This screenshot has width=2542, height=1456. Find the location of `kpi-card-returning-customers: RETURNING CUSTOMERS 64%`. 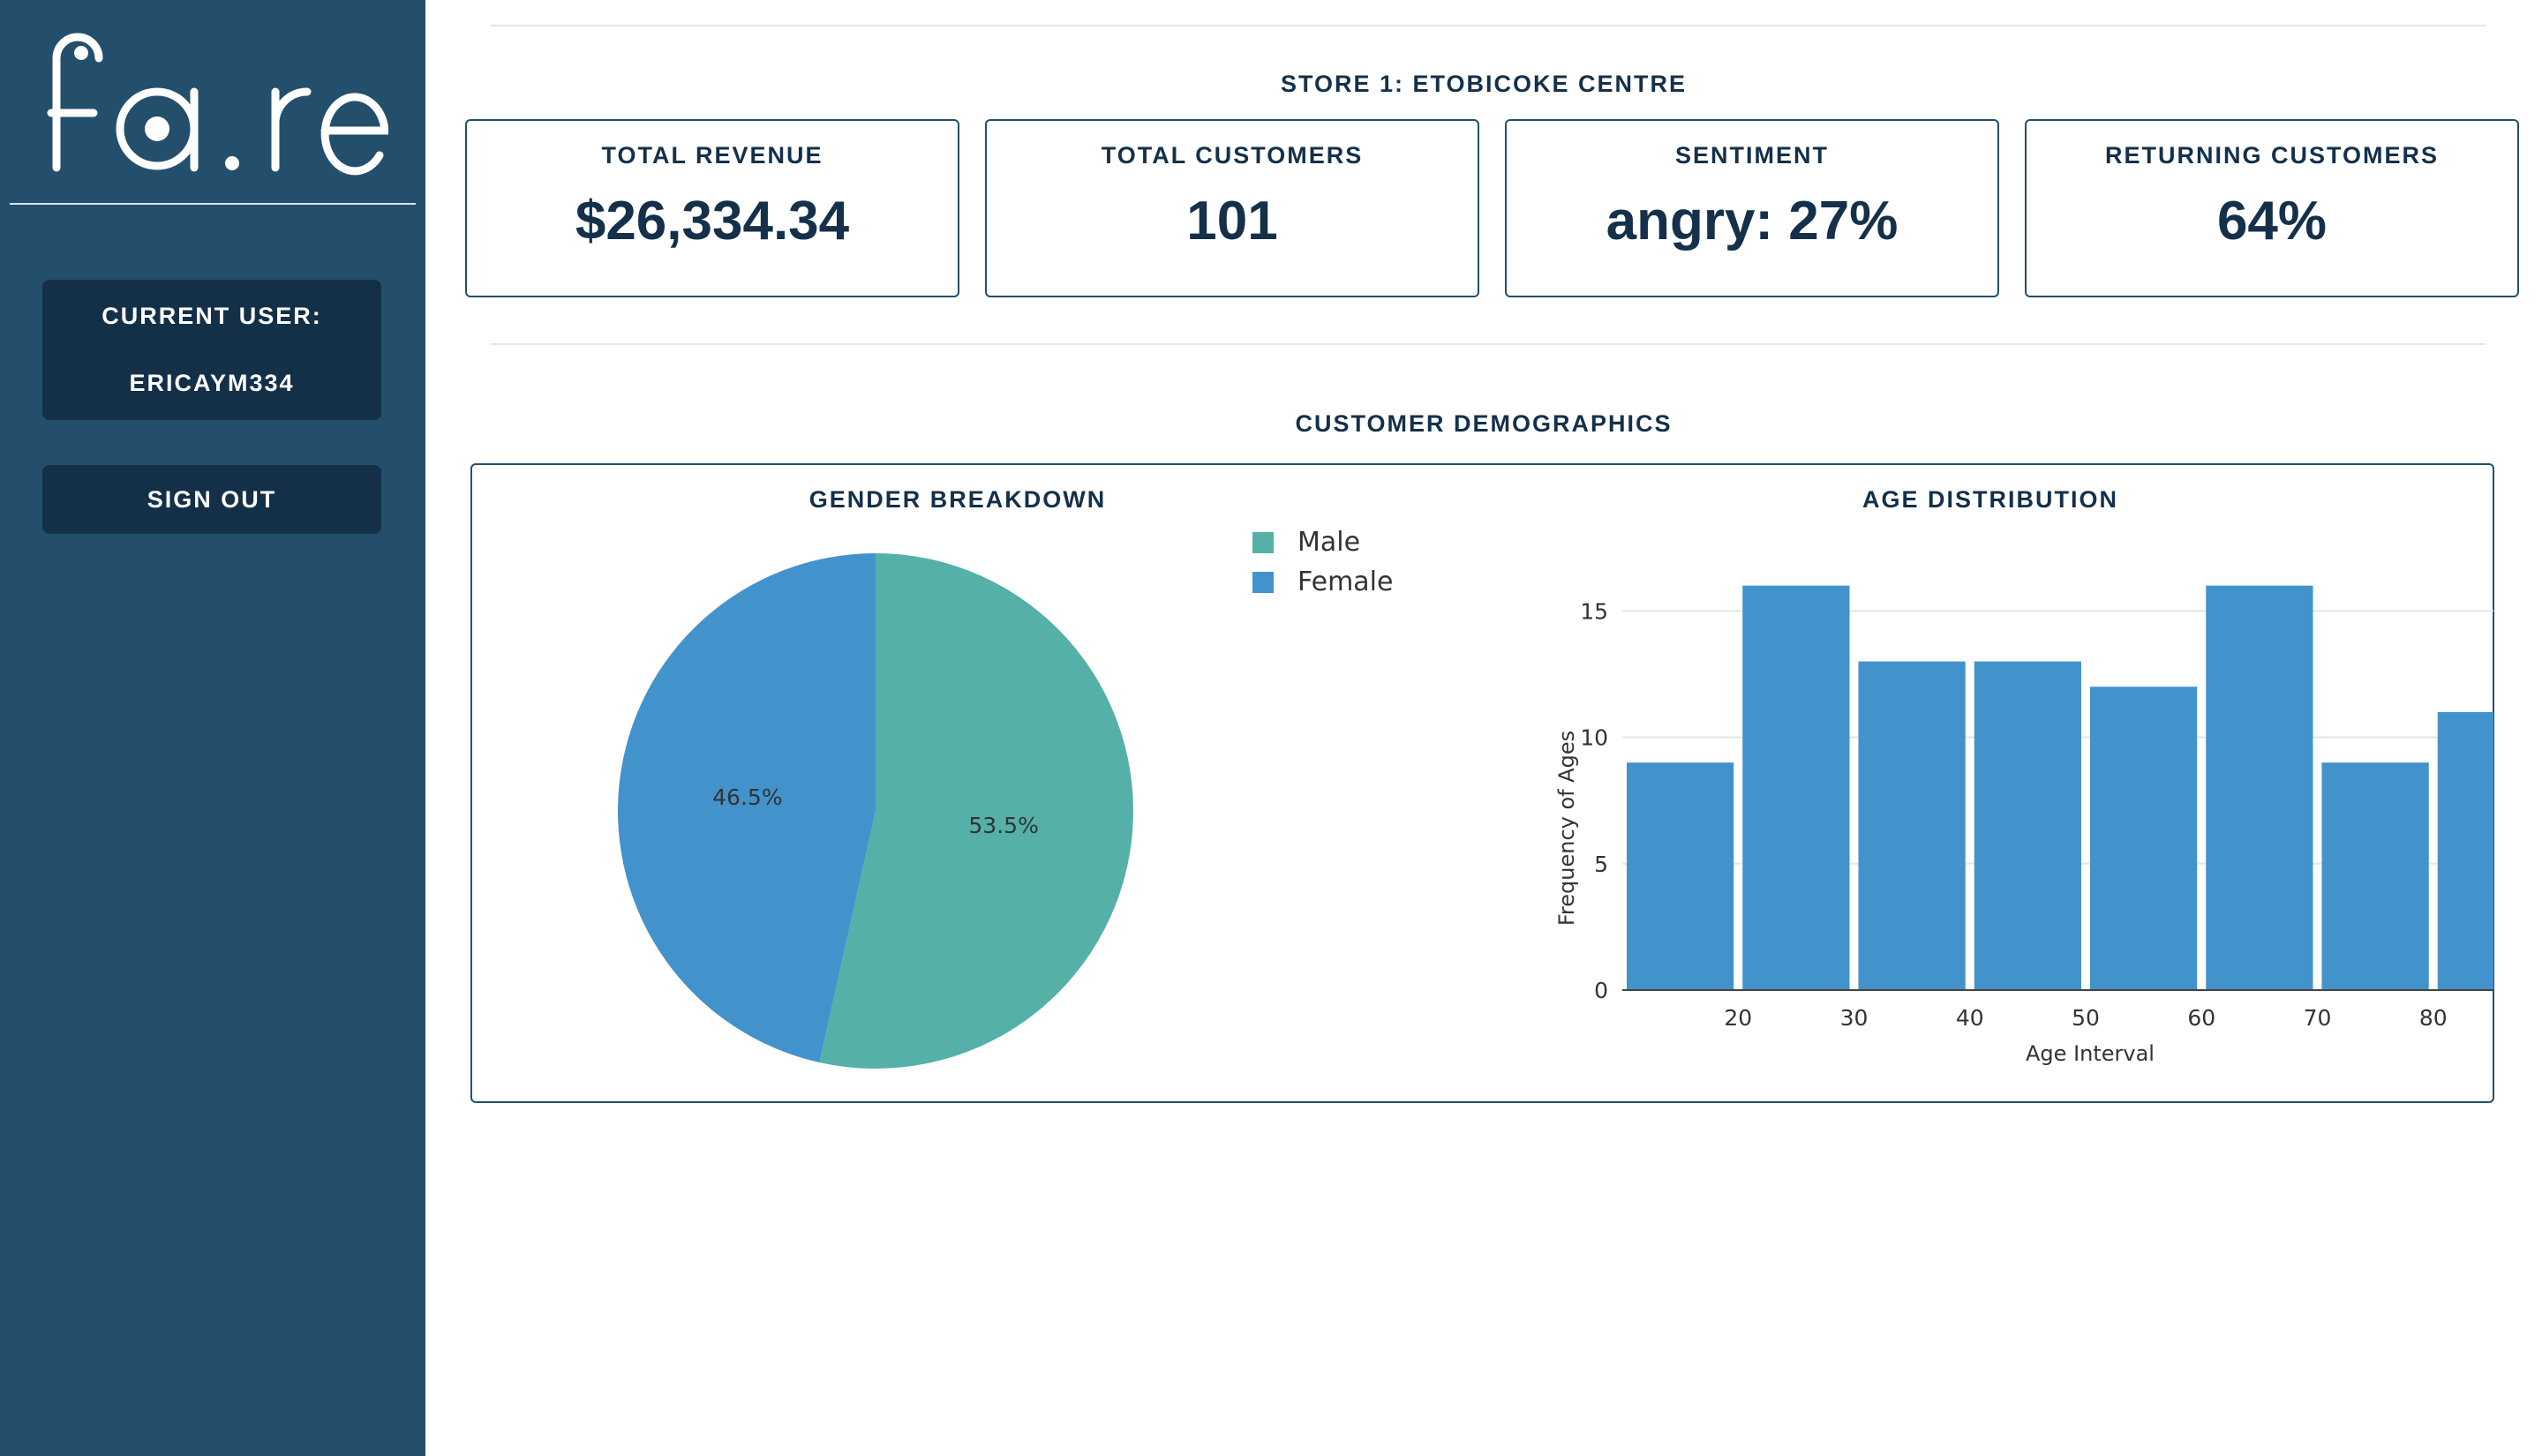

kpi-card-returning-customers: RETURNING CUSTOMERS 64% is located at coordinates (2272, 208).